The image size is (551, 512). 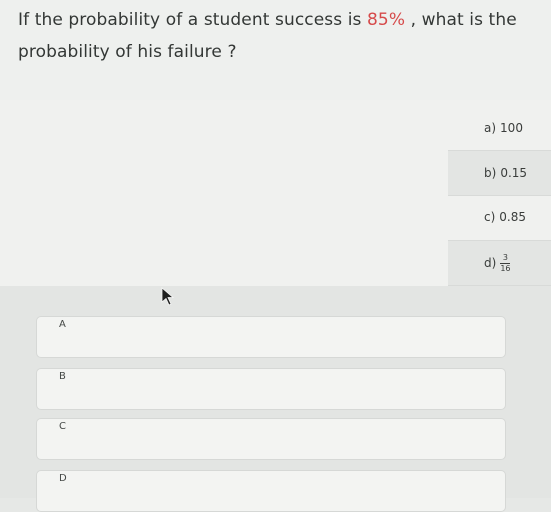 I want to click on answer-label-b: B, so click(x=62, y=376).